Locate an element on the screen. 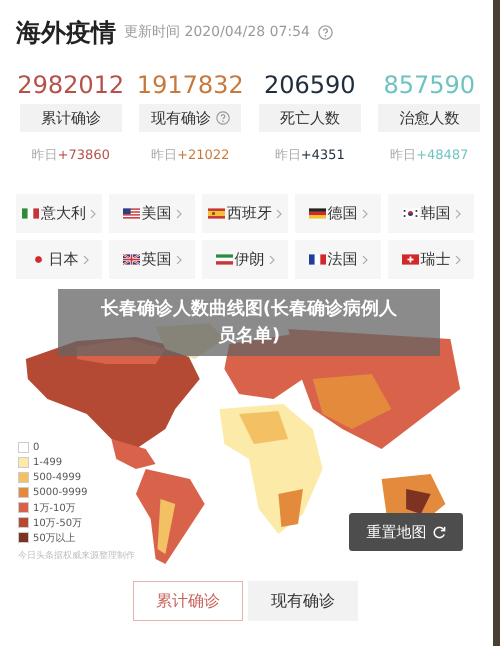 The image size is (500, 646). stat-value: 1917832 is located at coordinates (190, 85).